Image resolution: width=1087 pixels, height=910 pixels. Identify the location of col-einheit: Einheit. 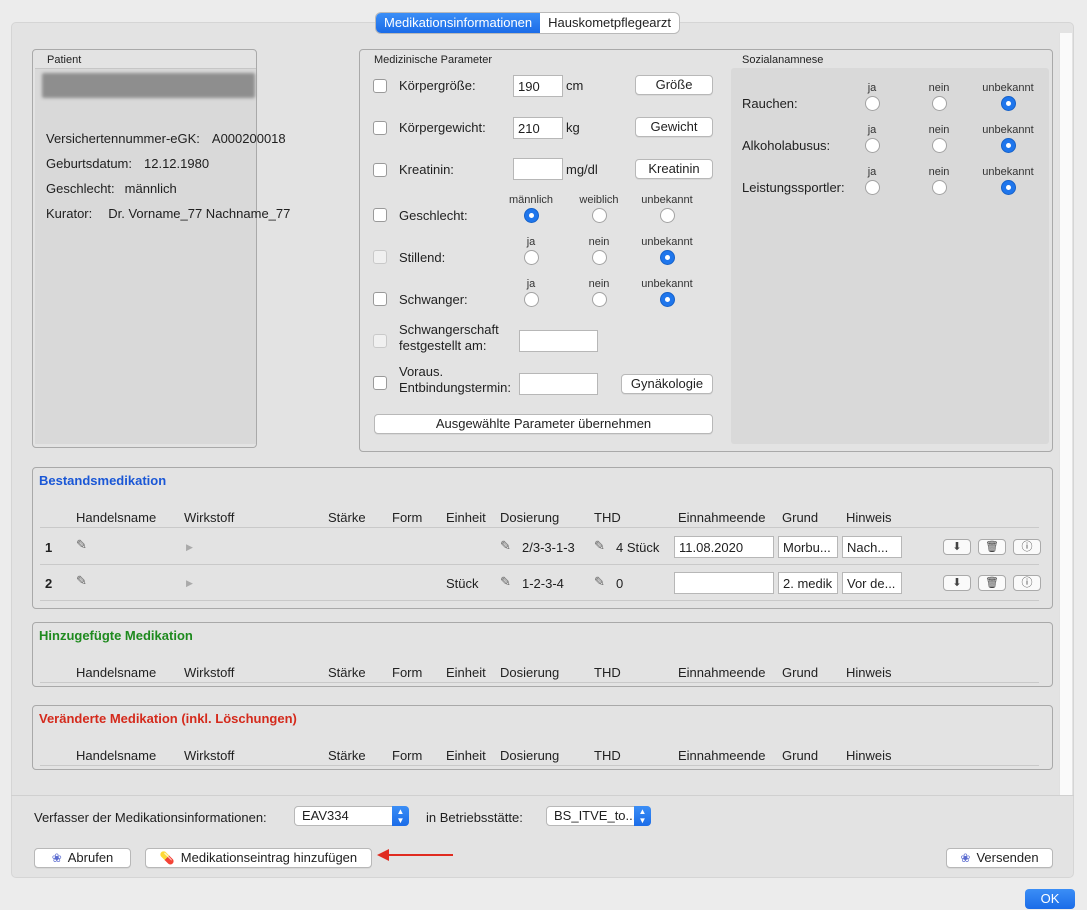
(466, 672).